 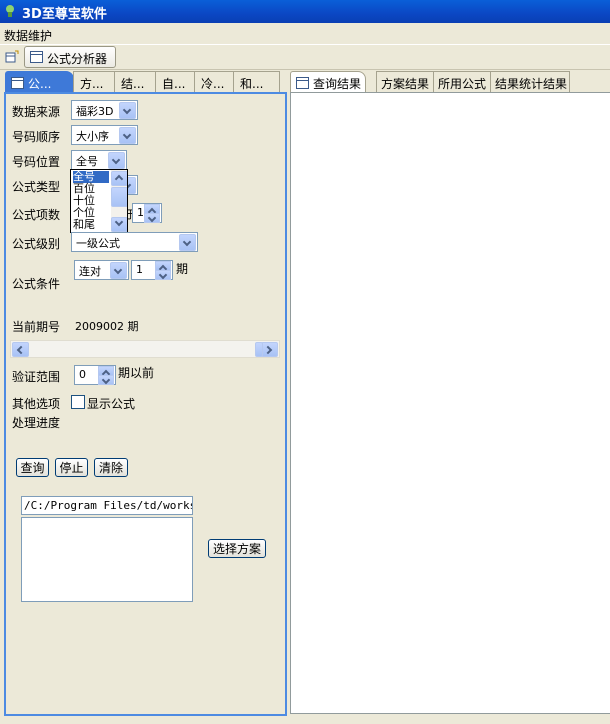 What do you see at coordinates (92, 136) in the screenshot?
I see `order-value: 大小序` at bounding box center [92, 136].